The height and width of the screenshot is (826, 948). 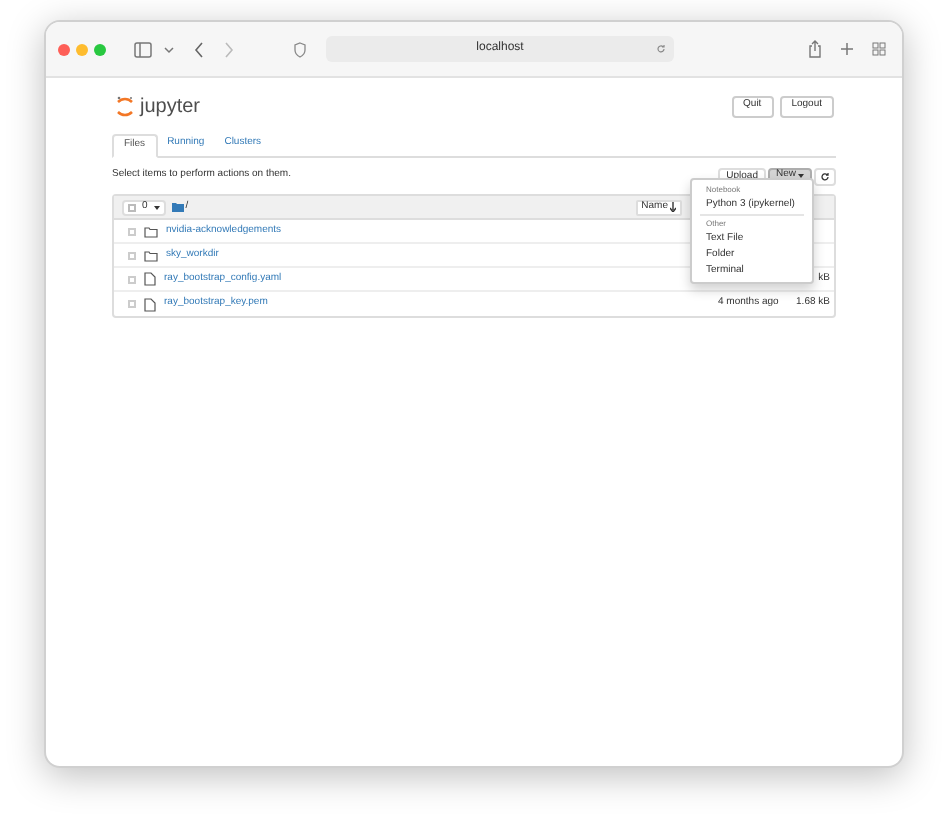 I want to click on refresh-button, so click(x=825, y=176).